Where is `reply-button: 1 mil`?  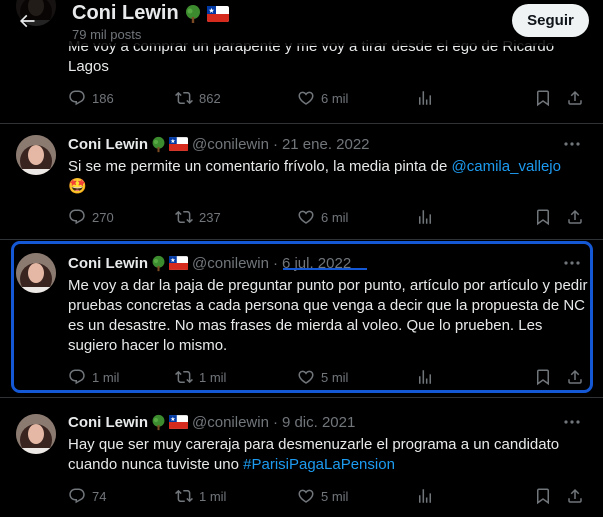
reply-button: 1 mil is located at coordinates (93, 377).